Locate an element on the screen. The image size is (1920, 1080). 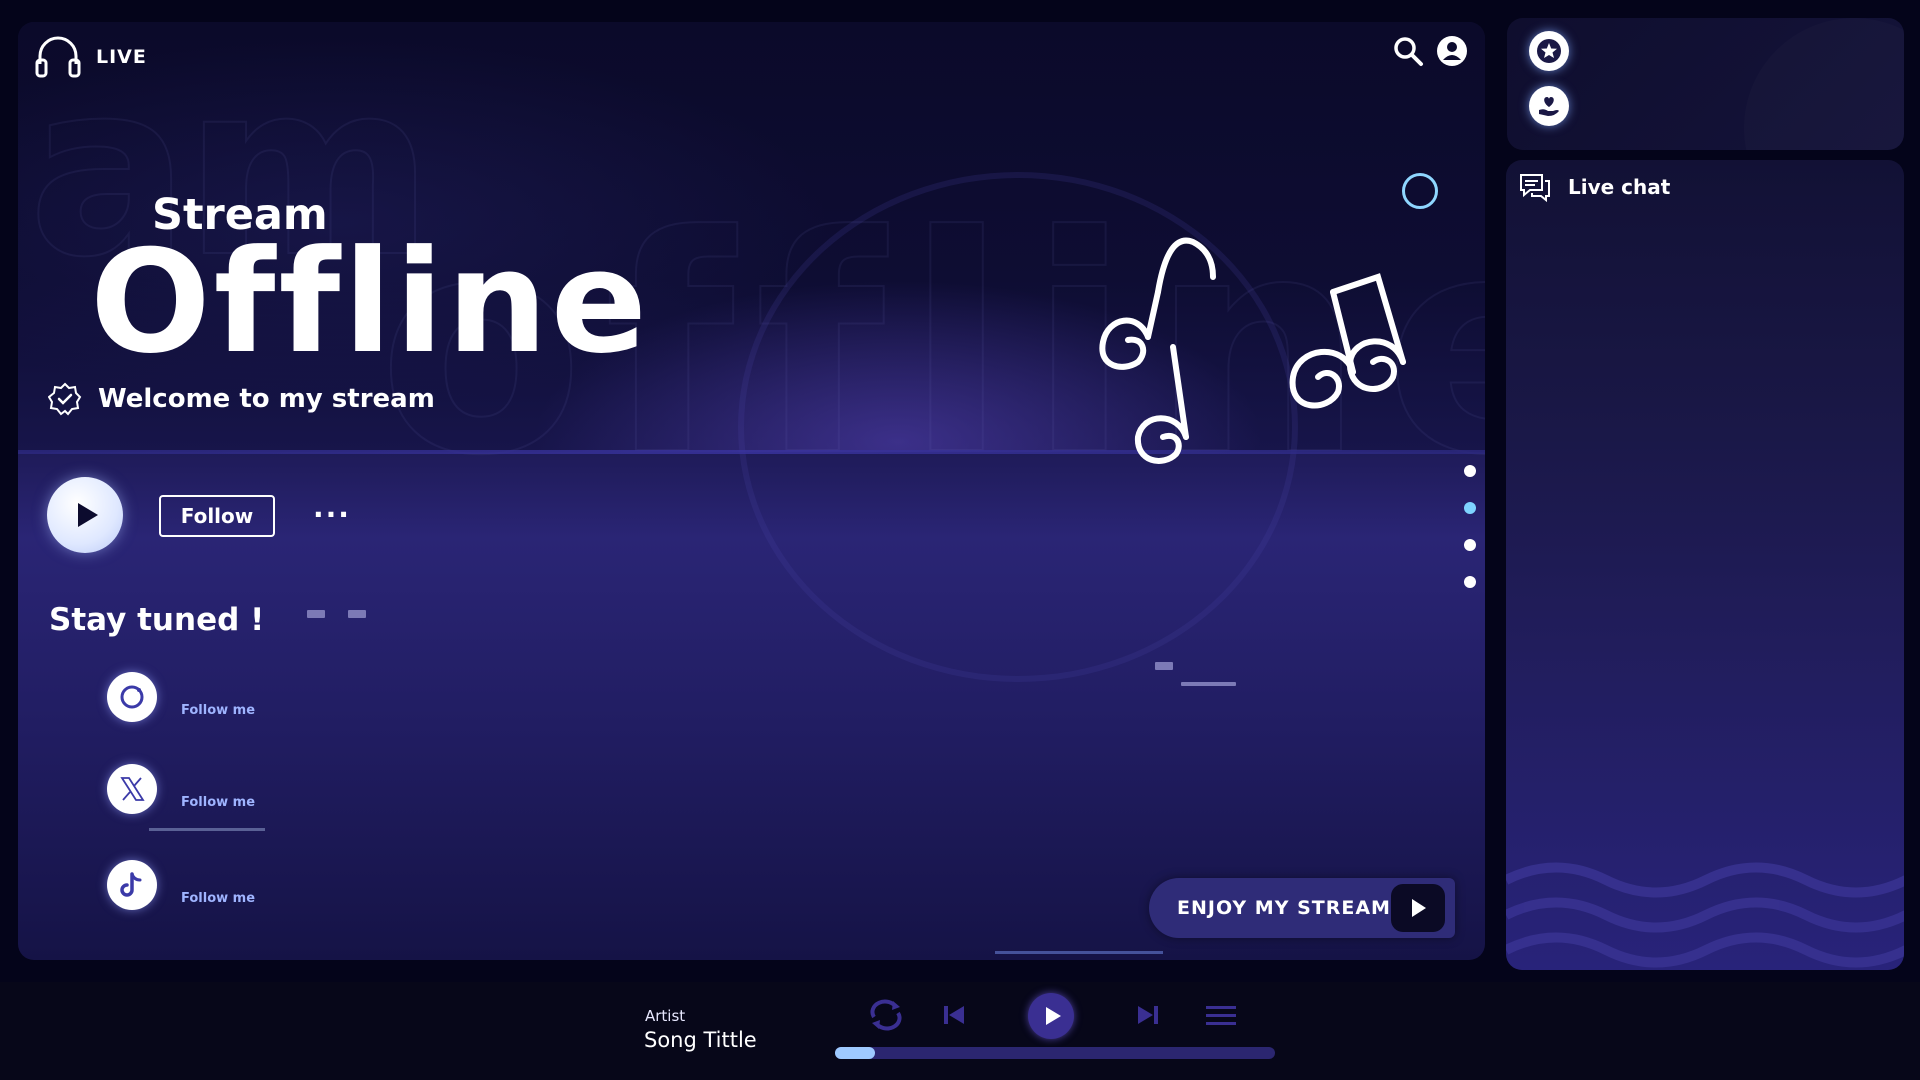
decorative-ring-small is located at coordinates (1420, 191).